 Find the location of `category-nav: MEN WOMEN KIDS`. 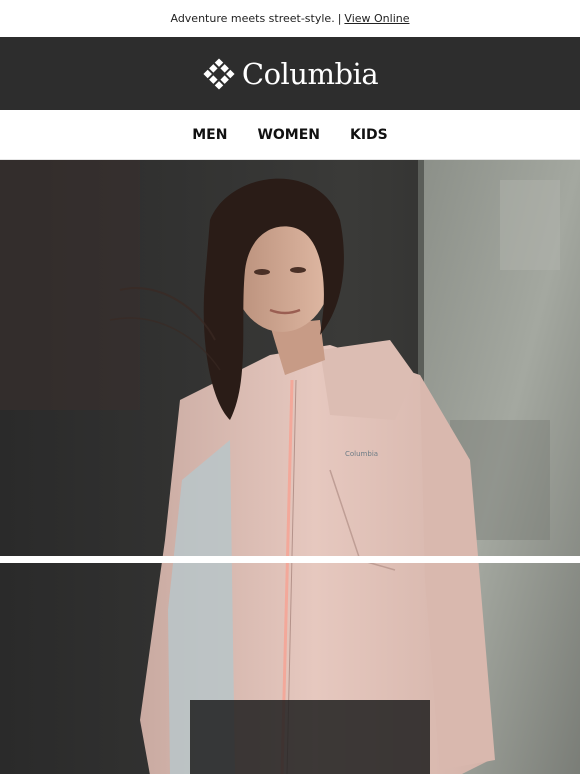

category-nav: MEN WOMEN KIDS is located at coordinates (290, 135).